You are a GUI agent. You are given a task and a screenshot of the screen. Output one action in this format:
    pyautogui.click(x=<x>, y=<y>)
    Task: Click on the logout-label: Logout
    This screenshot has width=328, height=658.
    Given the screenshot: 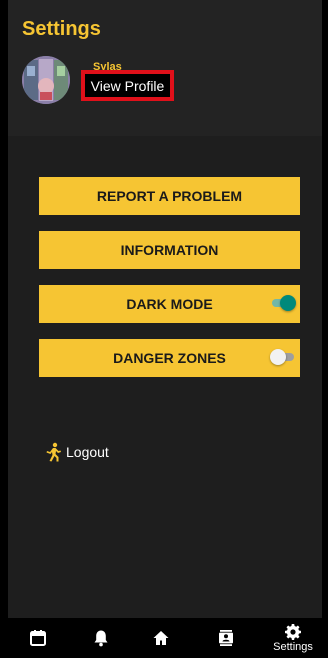 What is the action you would take?
    pyautogui.click(x=87, y=452)
    